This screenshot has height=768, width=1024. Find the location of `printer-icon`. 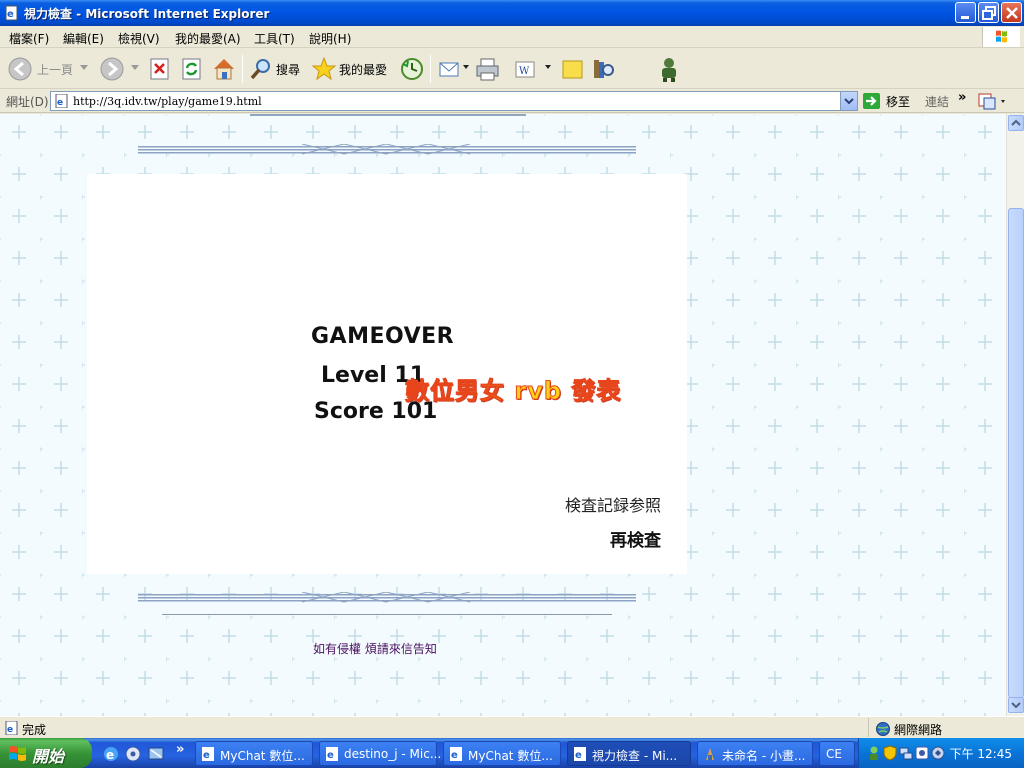

printer-icon is located at coordinates (487, 69).